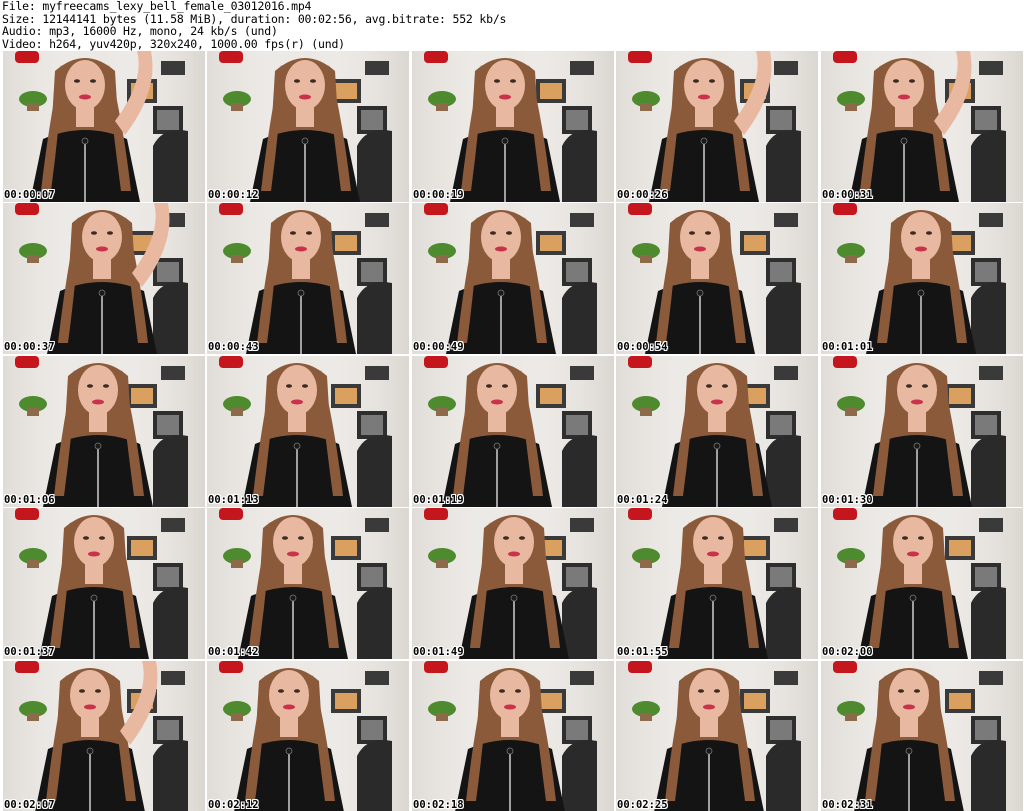 Image resolution: width=1024 pixels, height=811 pixels. I want to click on video-frame-thumbnail: 00:00:54, so click(717, 278).